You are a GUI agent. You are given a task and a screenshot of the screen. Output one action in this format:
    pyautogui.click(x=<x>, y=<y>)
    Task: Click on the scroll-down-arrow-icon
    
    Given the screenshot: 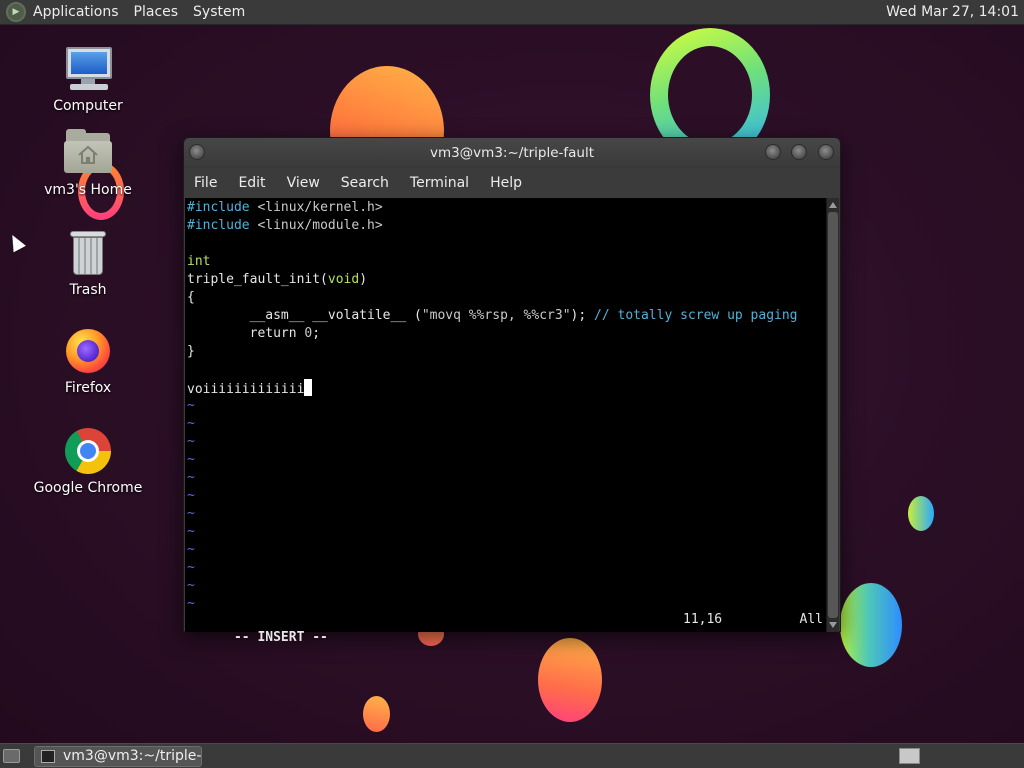 What is the action you would take?
    pyautogui.click(x=833, y=625)
    